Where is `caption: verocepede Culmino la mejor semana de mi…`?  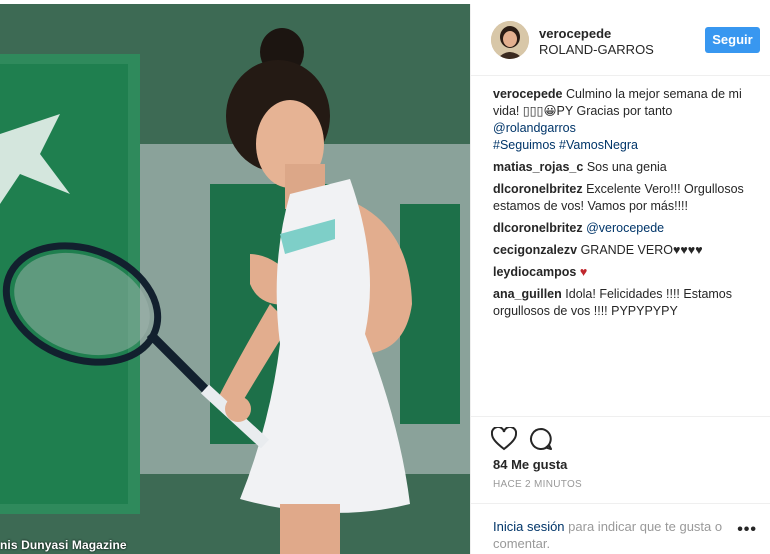 caption: verocepede Culmino la mejor semana de mi… is located at coordinates (627, 120).